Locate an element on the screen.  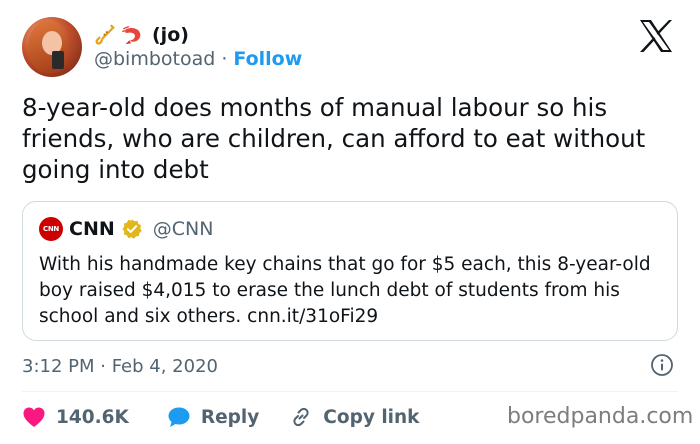
verified-badge-icon is located at coordinates (132, 229).